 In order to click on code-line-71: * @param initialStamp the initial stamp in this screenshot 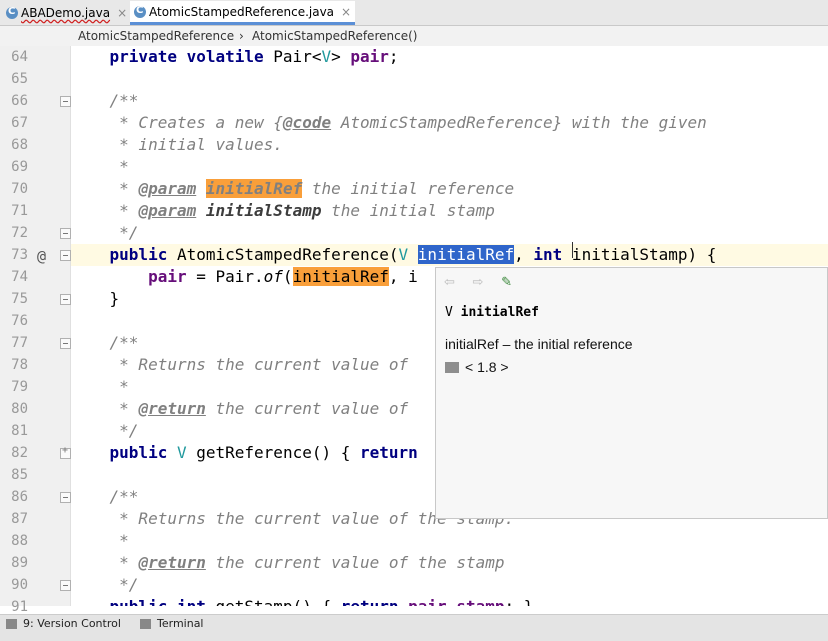, I will do `click(283, 210)`.